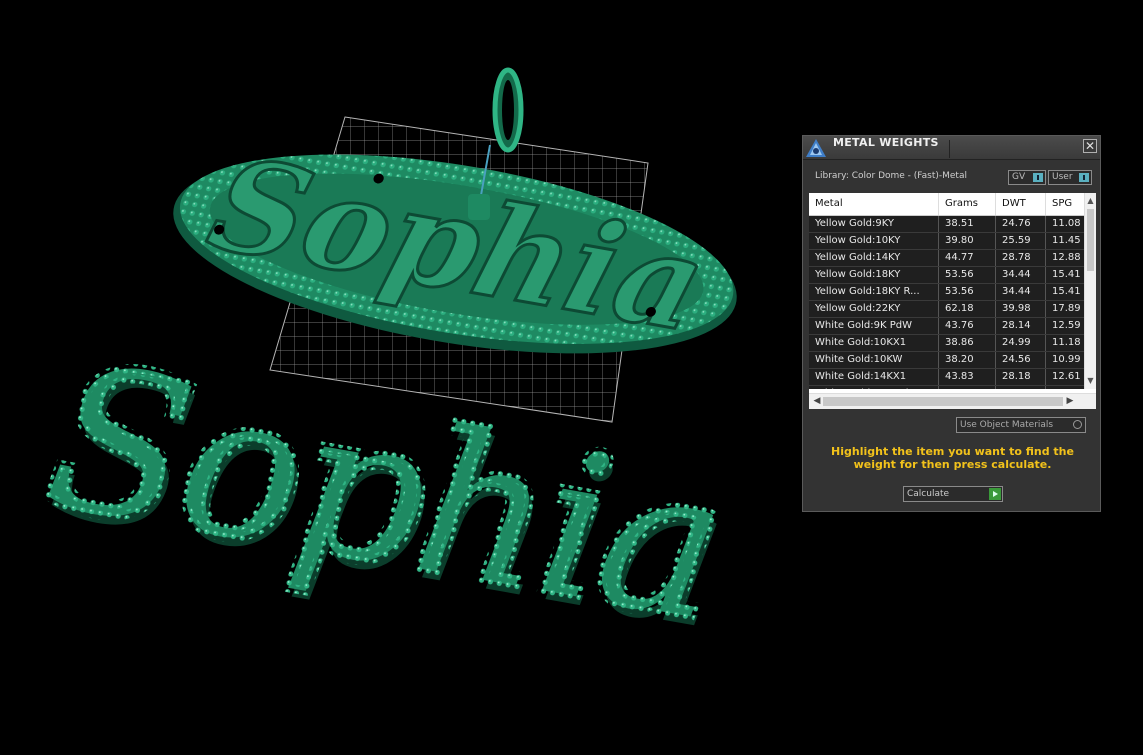  What do you see at coordinates (1090, 381) in the screenshot?
I see `scroll-down-icon: ▼` at bounding box center [1090, 381].